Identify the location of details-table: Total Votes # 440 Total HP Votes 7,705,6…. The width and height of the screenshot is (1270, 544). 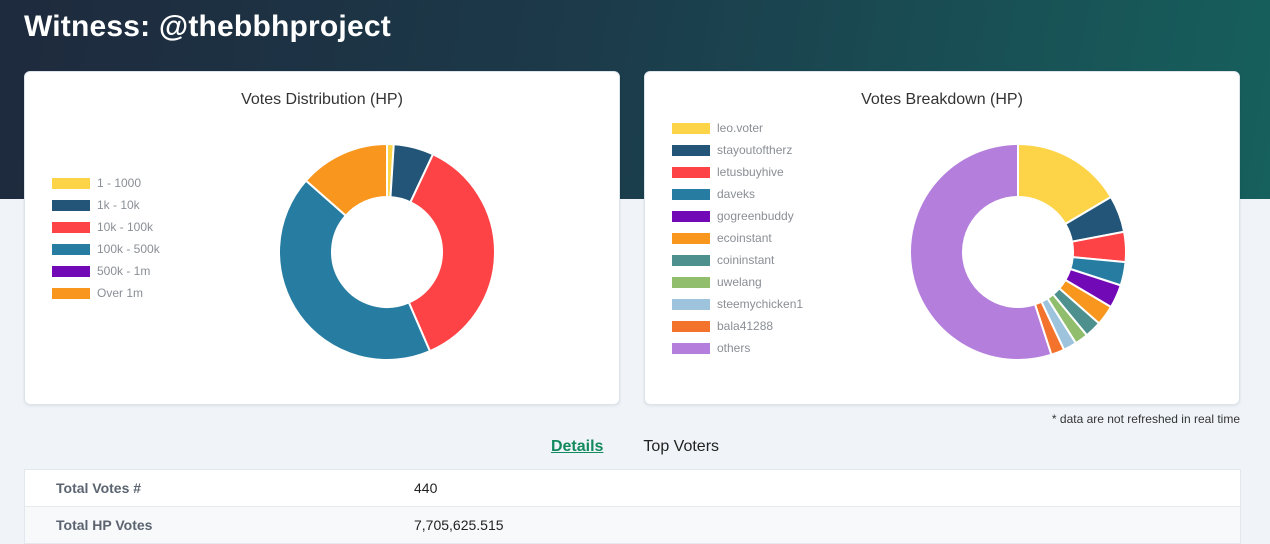
(632, 506).